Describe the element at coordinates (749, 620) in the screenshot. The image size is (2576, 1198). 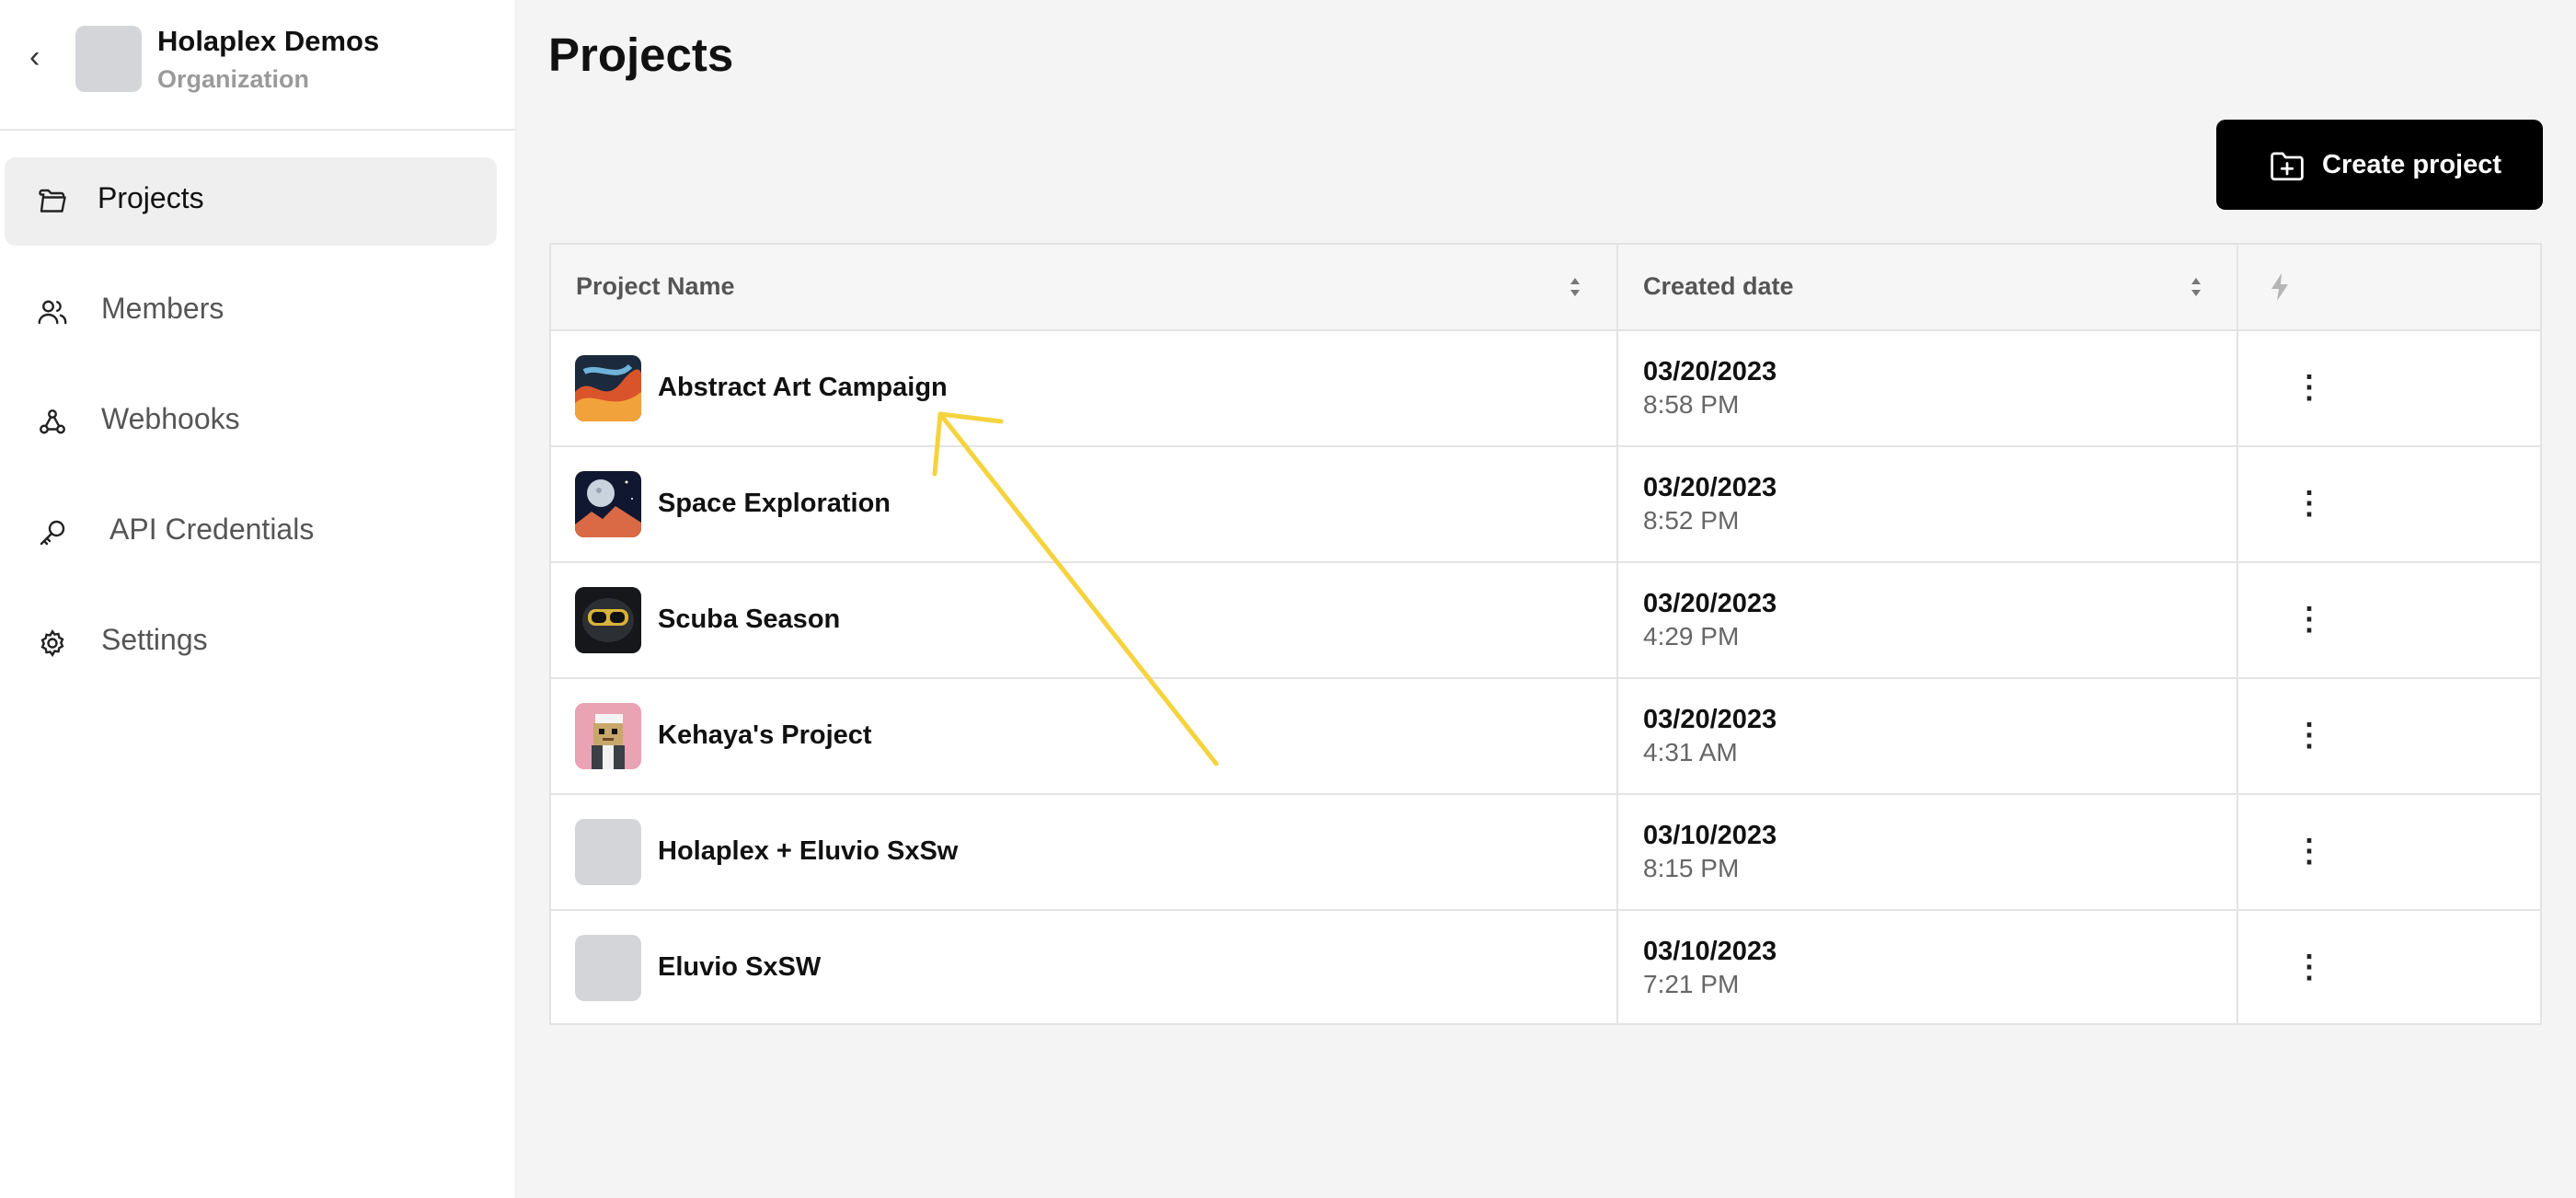
I see `project-name: Scuba Season` at that location.